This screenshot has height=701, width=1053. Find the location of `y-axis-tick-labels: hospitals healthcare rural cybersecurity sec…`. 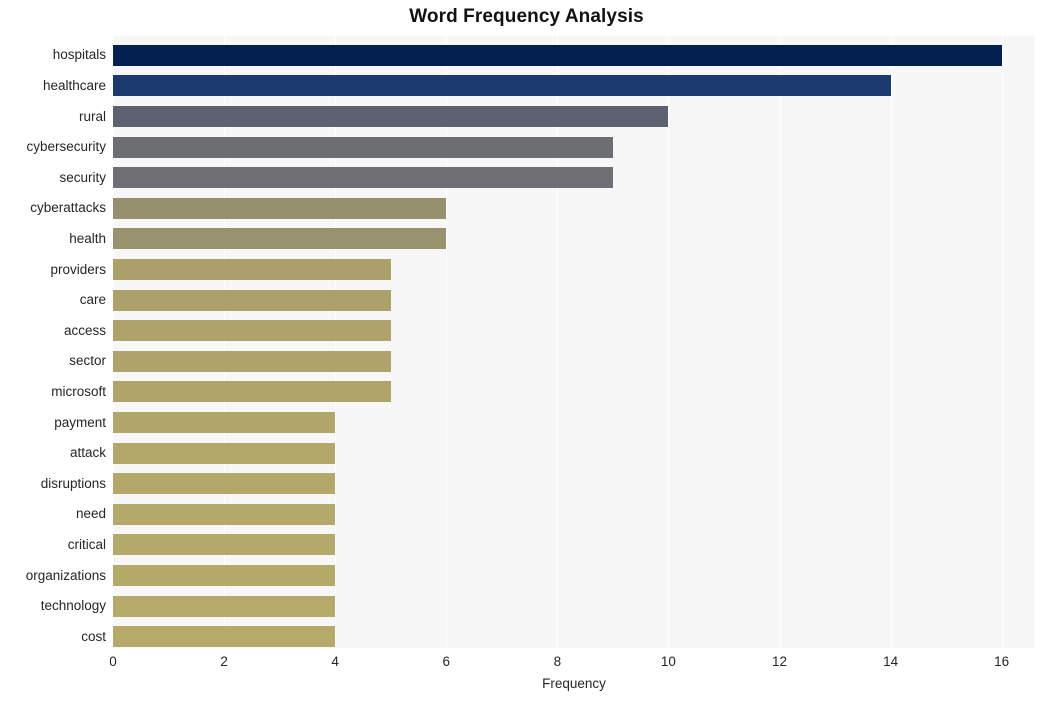

y-axis-tick-labels: hospitals healthcare rural cybersecurity sec… is located at coordinates (53, 342).